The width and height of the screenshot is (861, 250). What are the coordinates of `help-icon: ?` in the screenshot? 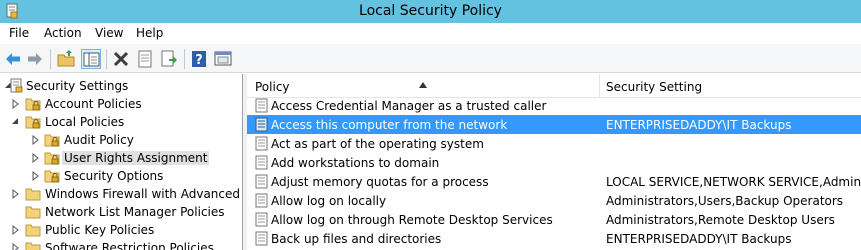 It's located at (199, 59).